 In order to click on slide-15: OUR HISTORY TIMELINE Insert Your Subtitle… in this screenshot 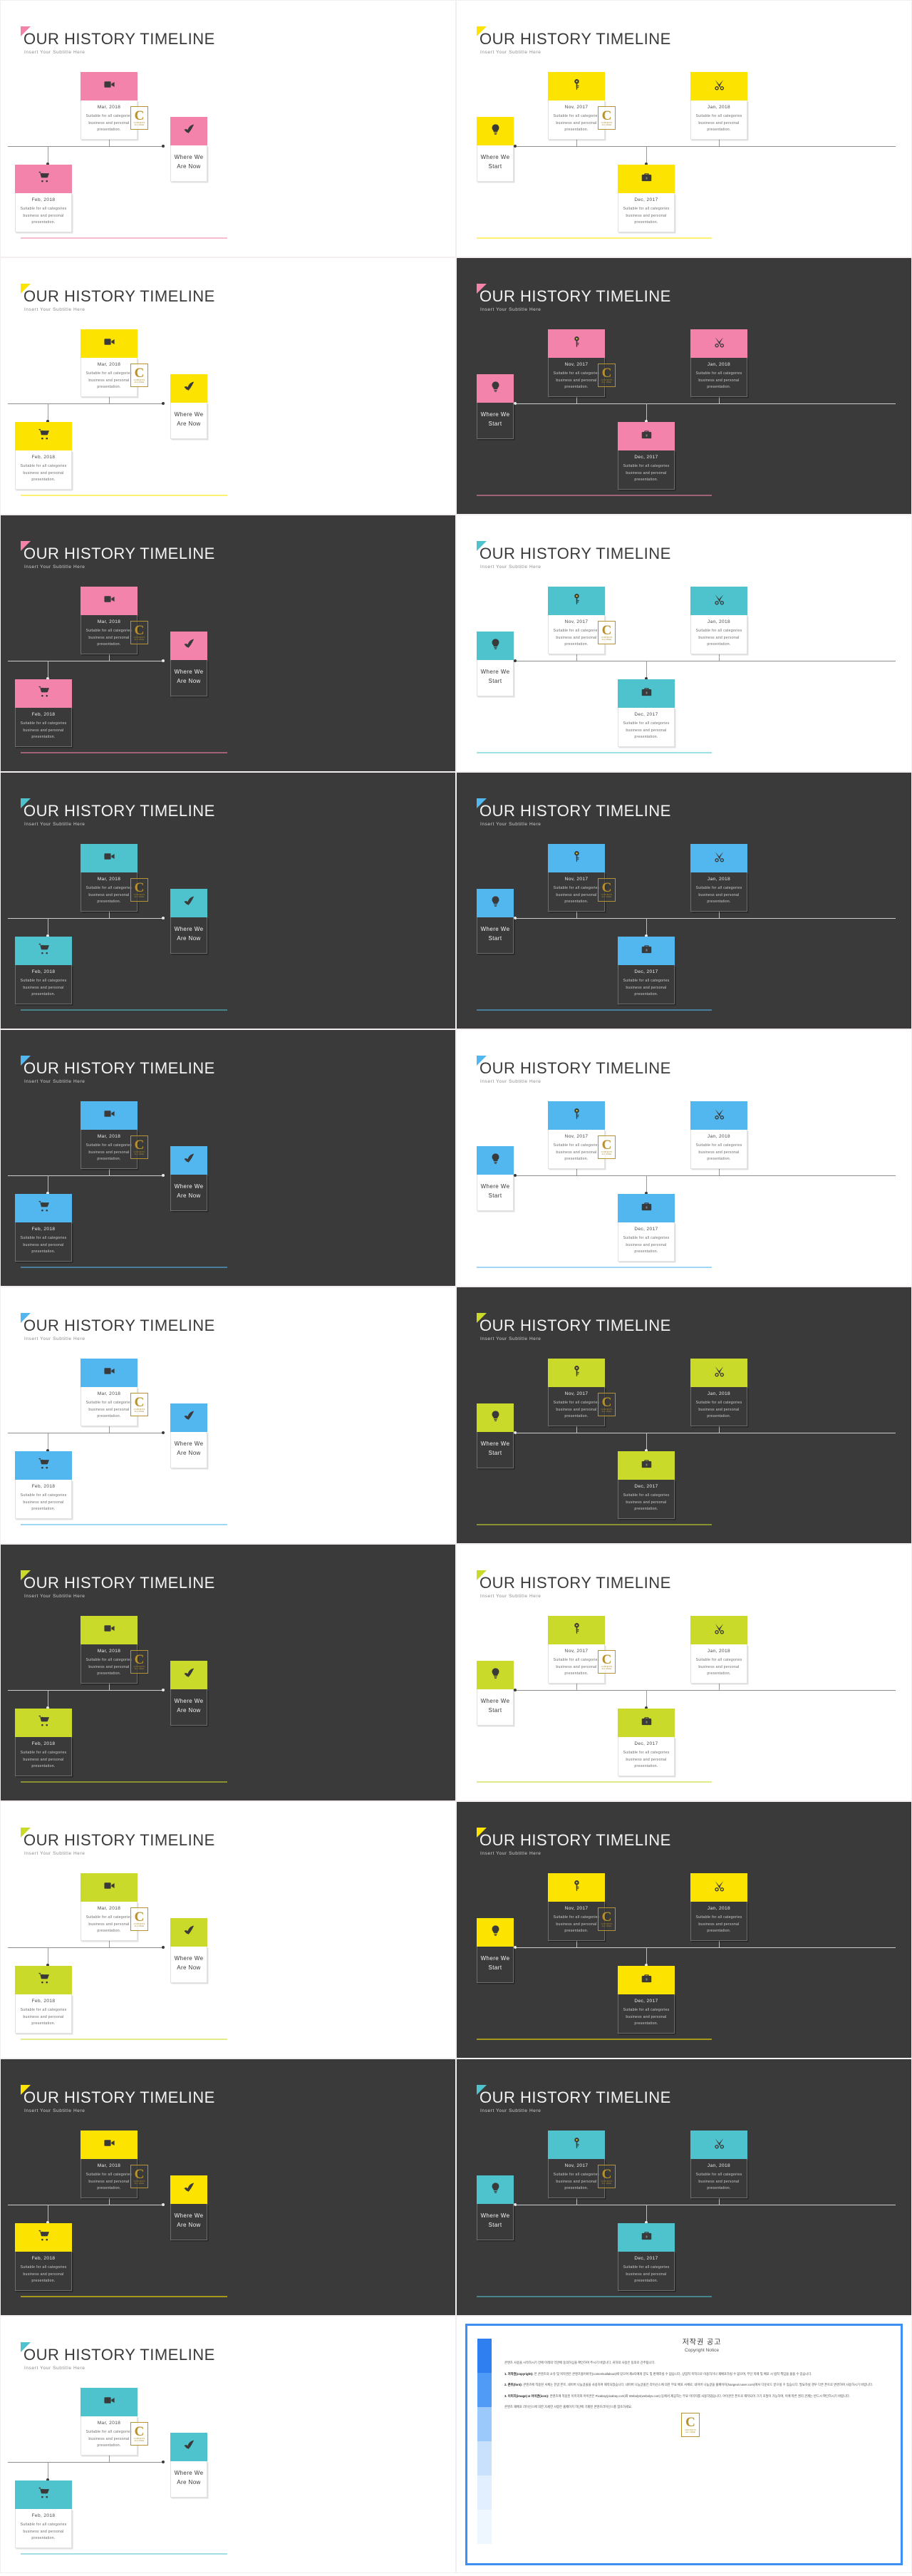, I will do `click(228, 1930)`.